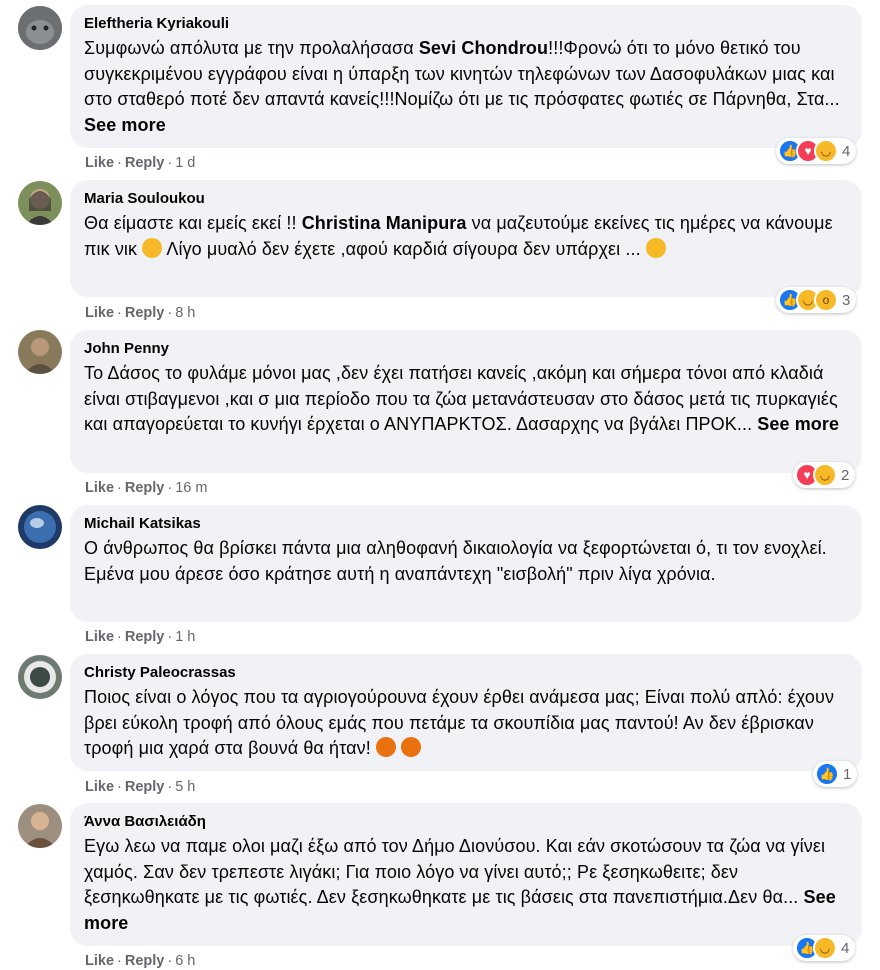  I want to click on comment-author: Eleftheria Kyriakouli, so click(466, 24).